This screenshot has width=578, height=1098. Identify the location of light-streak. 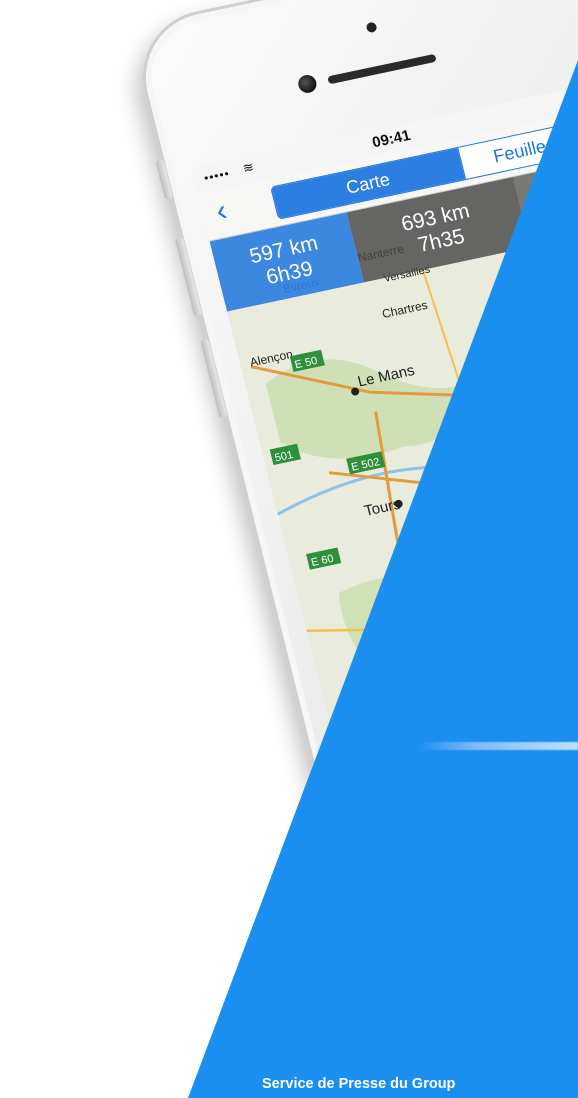
(498, 746).